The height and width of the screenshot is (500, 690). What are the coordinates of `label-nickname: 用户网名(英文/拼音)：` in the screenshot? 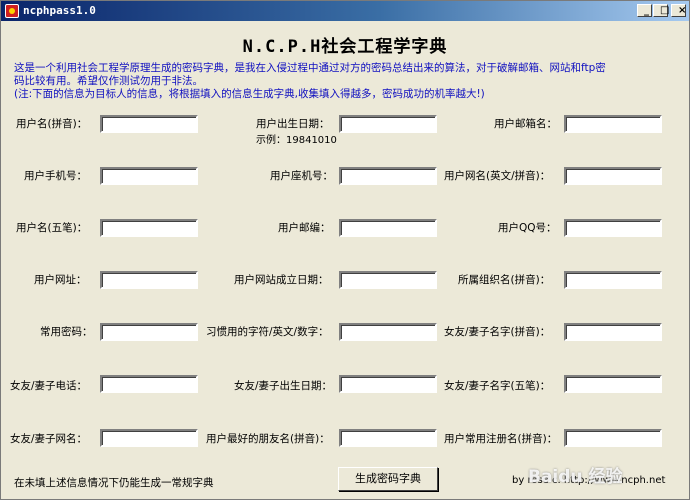 It's located at (497, 176).